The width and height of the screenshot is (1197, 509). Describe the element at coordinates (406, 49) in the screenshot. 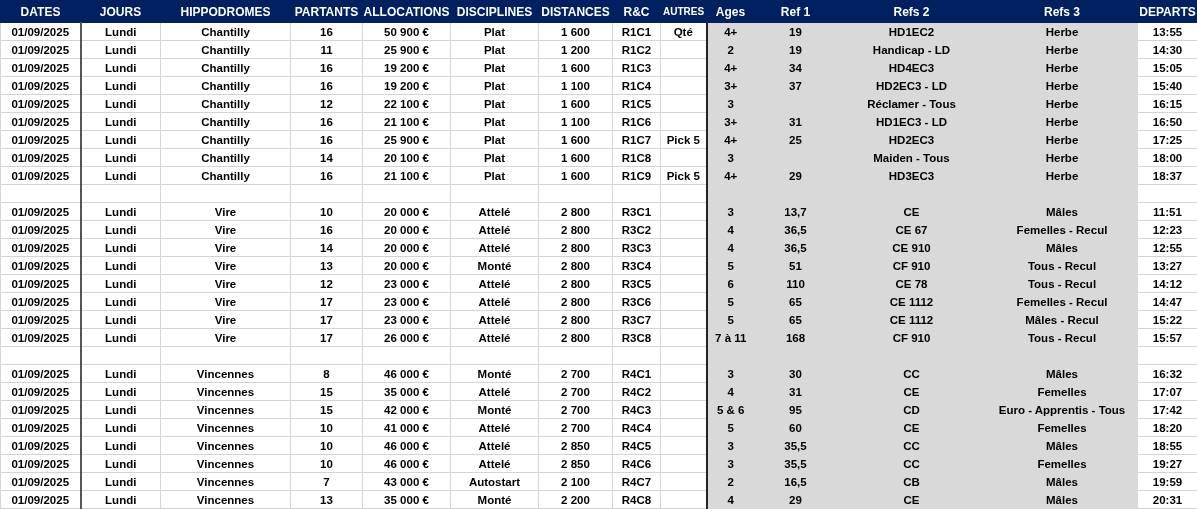

I see `table-cell: 25 900 €` at that location.